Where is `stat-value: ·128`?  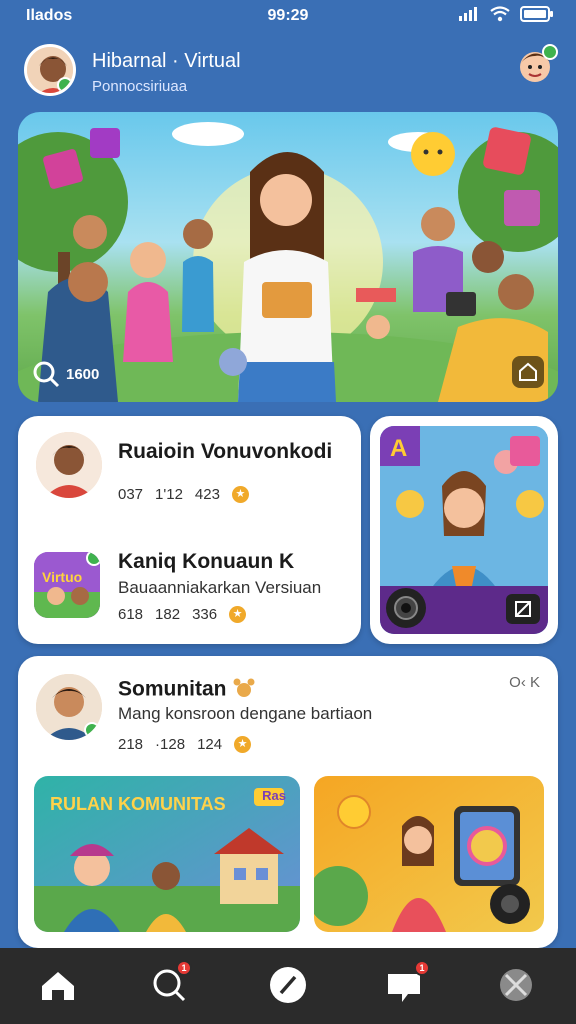 stat-value: ·128 is located at coordinates (170, 744).